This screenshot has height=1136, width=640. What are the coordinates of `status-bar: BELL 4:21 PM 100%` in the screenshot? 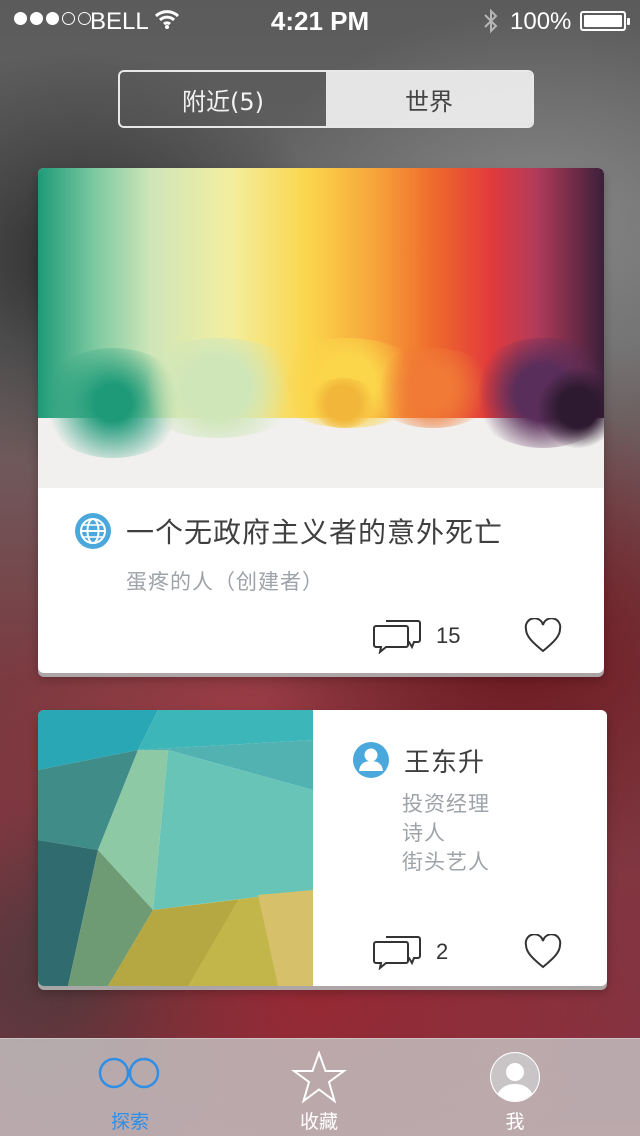 It's located at (320, 20).